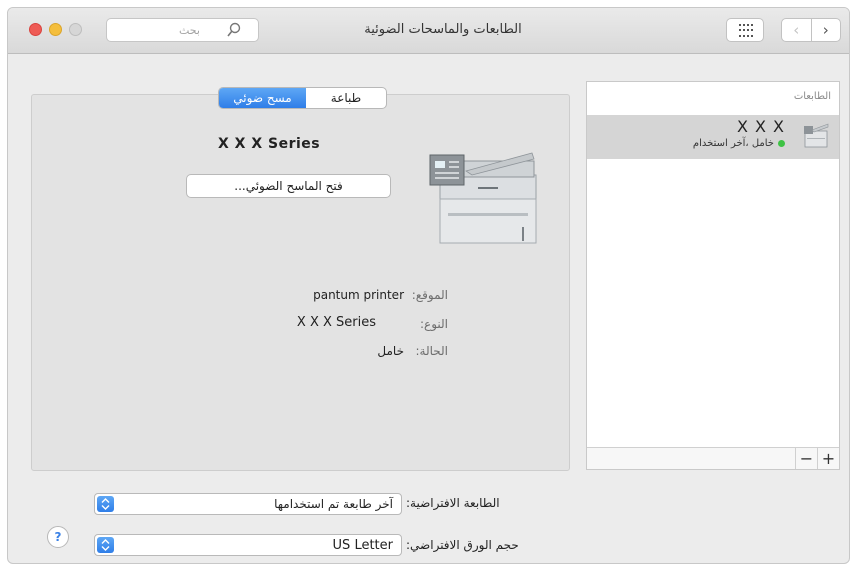  I want to click on location-value: pantum printer, so click(358, 295).